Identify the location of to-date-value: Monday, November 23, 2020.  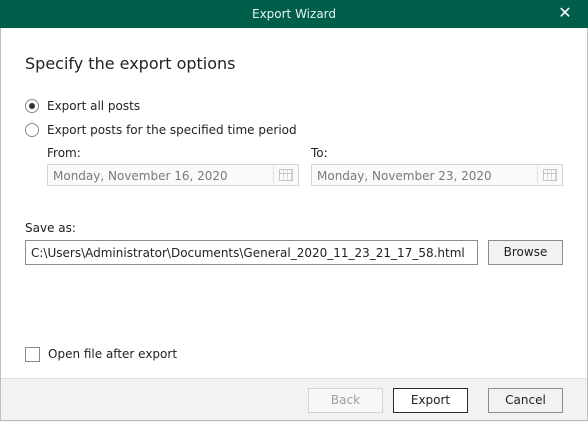
(404, 176).